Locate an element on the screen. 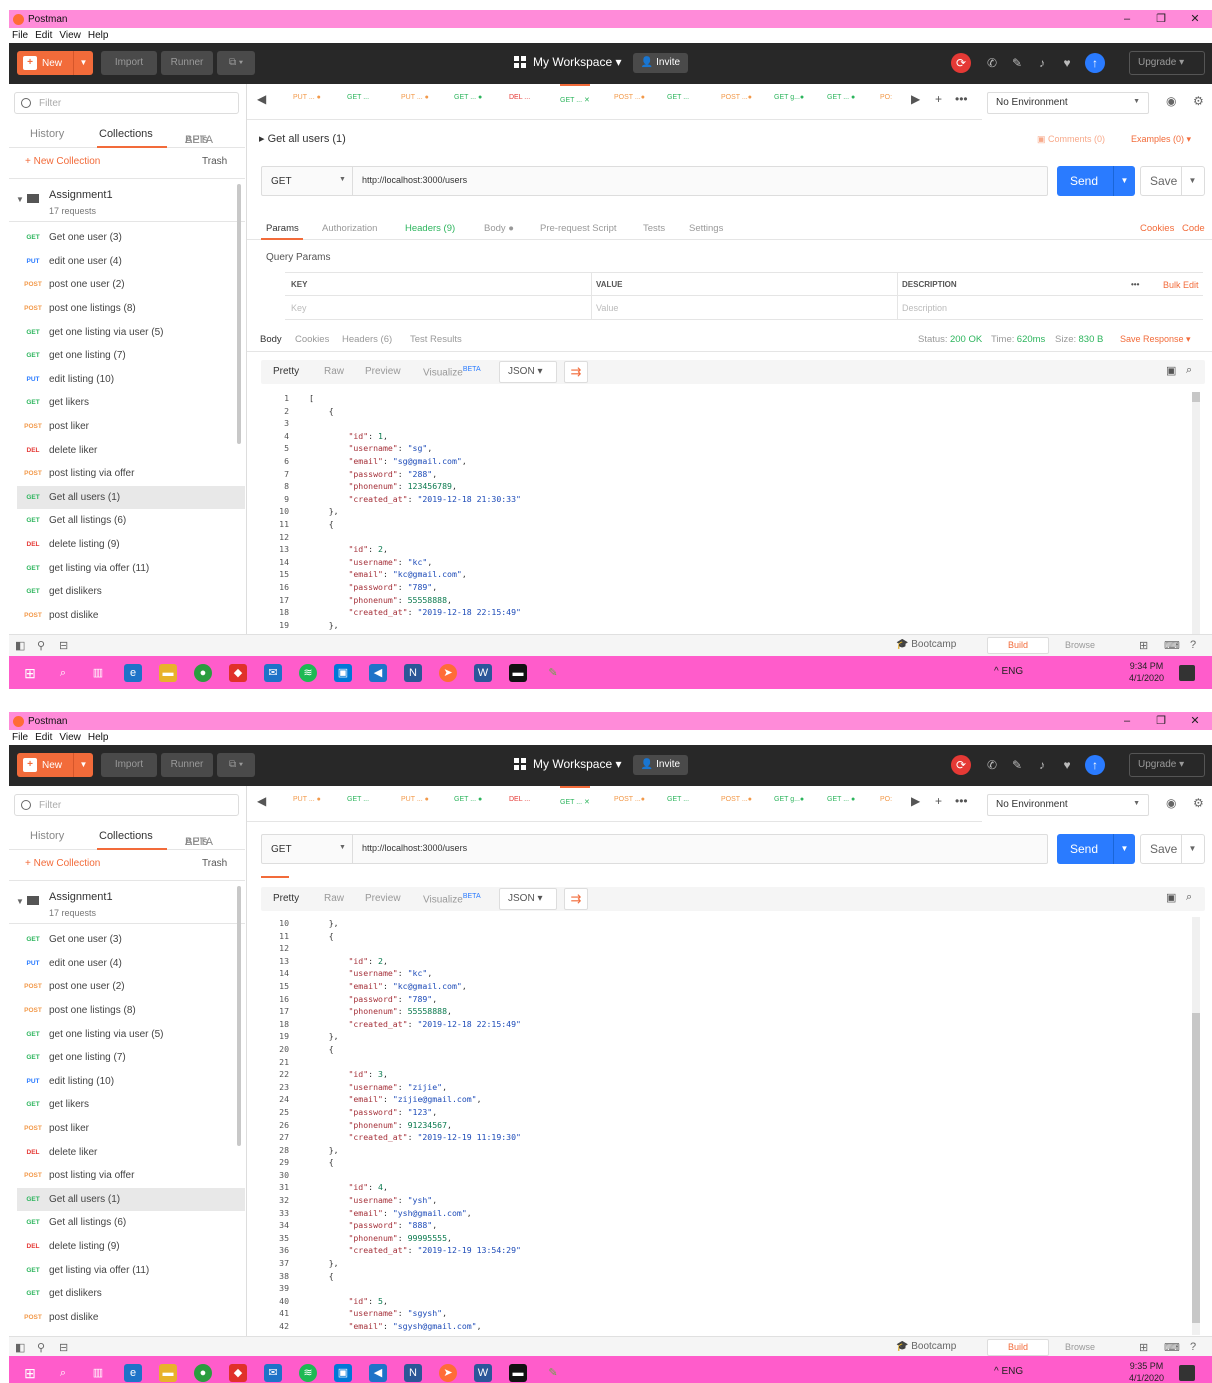  more-options-icon: ••• is located at coordinates (1135, 284).